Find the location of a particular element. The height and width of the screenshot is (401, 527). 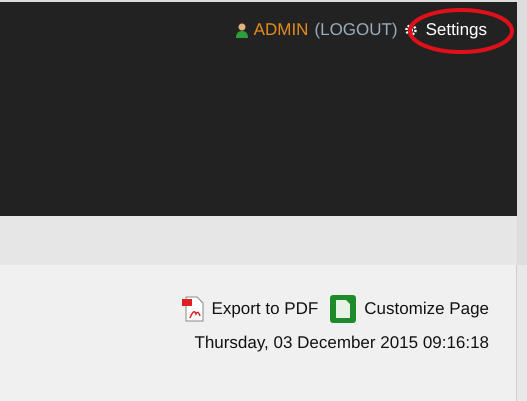

export-pdf-link: Export to PDF is located at coordinates (250, 309).